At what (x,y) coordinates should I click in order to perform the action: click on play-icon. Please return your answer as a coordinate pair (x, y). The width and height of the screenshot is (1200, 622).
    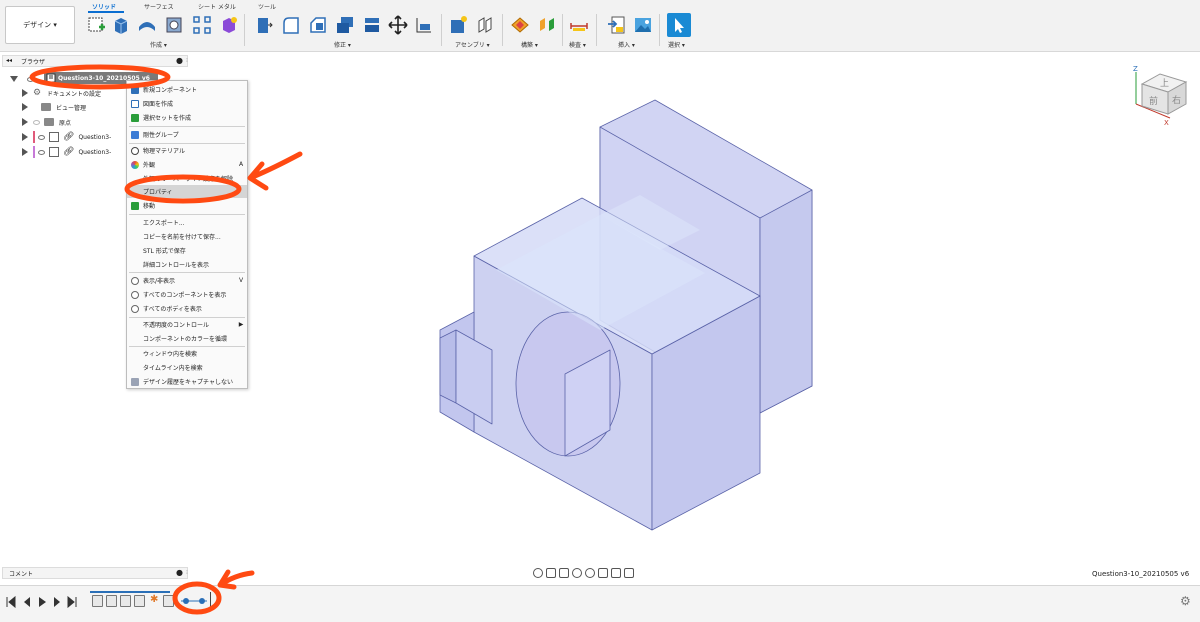
    Looking at the image, I should click on (42, 602).